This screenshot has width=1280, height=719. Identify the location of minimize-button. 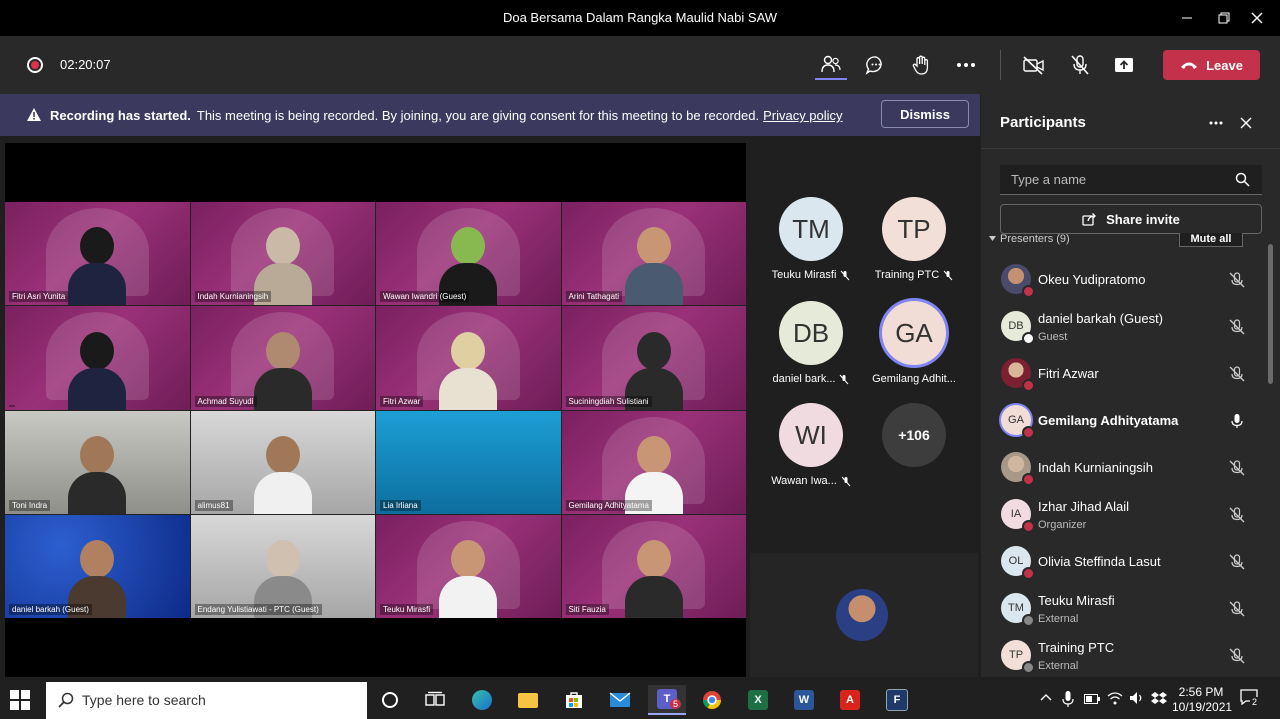
(1187, 18).